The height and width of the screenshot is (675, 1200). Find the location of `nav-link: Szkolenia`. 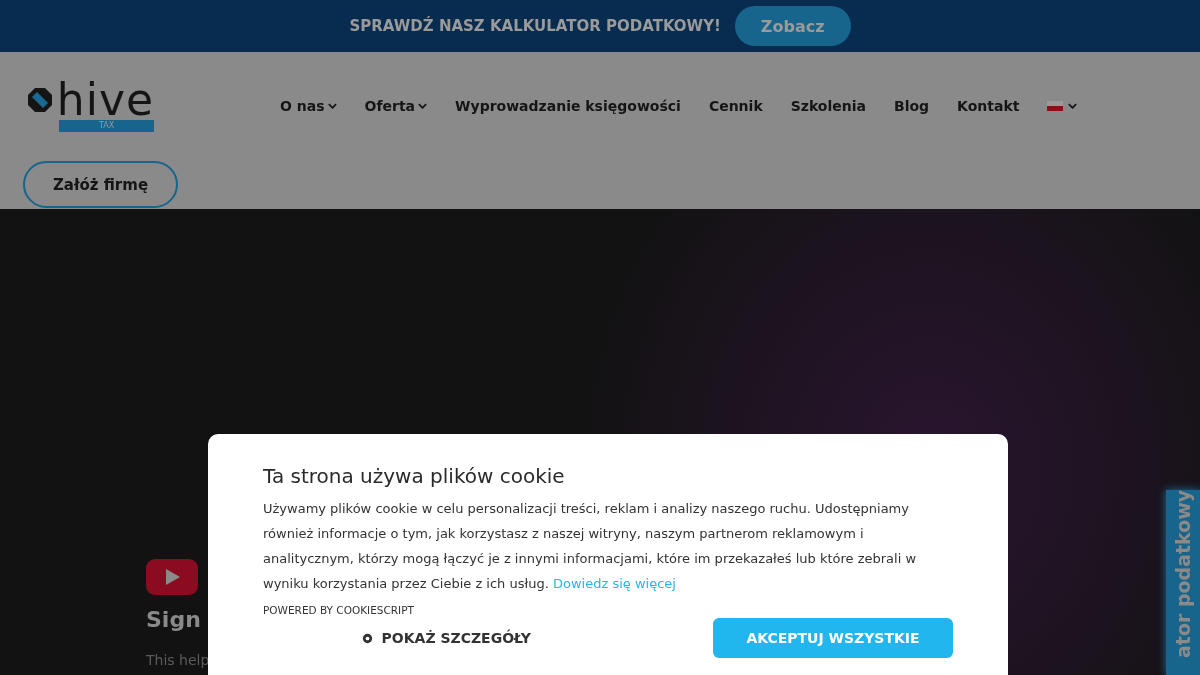

nav-link: Szkolenia is located at coordinates (828, 106).